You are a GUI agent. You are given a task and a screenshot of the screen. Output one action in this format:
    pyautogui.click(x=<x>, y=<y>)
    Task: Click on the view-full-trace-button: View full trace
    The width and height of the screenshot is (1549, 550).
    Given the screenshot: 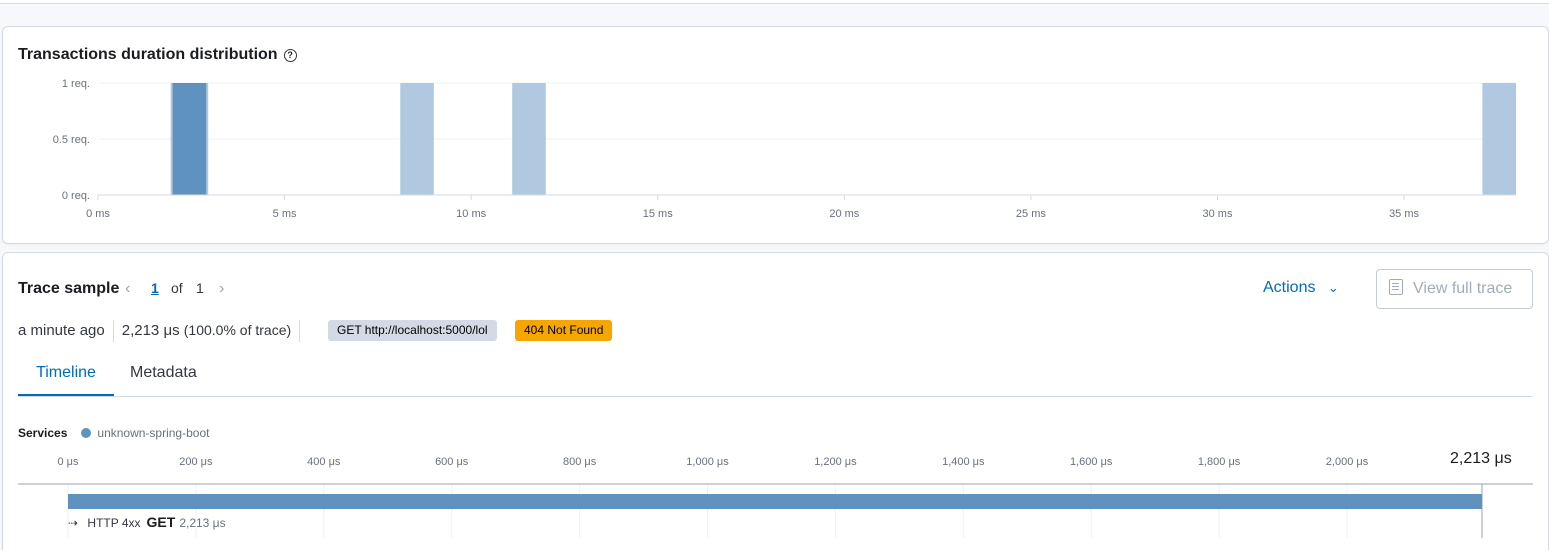 What is the action you would take?
    pyautogui.click(x=1454, y=289)
    